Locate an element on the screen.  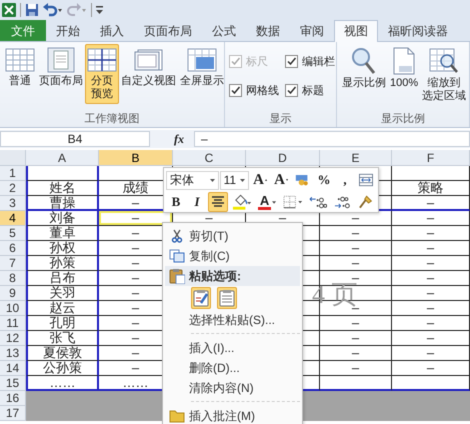
toolbar-button: % is located at coordinates (324, 180).